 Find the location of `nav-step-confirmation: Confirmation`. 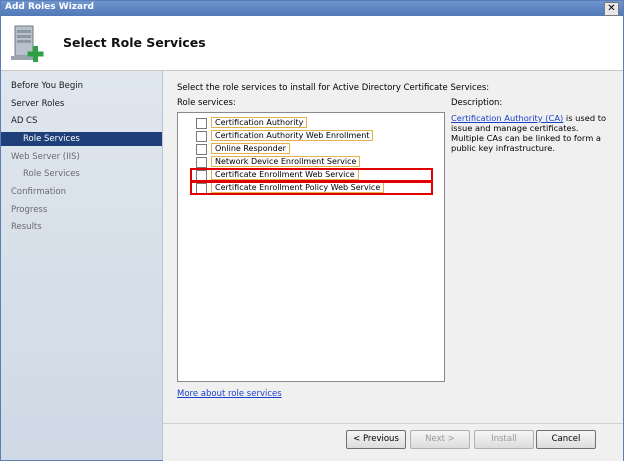

nav-step-confirmation: Confirmation is located at coordinates (38, 192).